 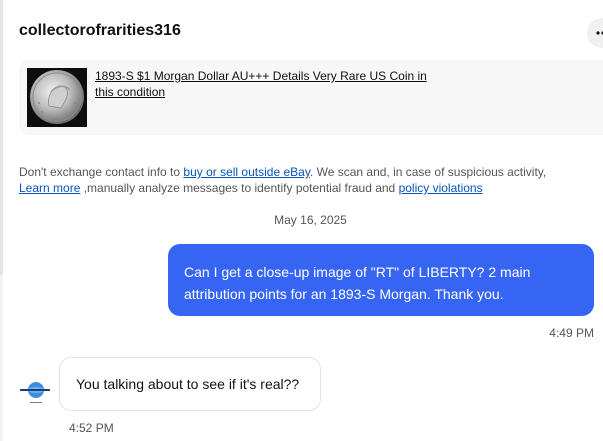 I want to click on coin-thumbnail, so click(x=57, y=97).